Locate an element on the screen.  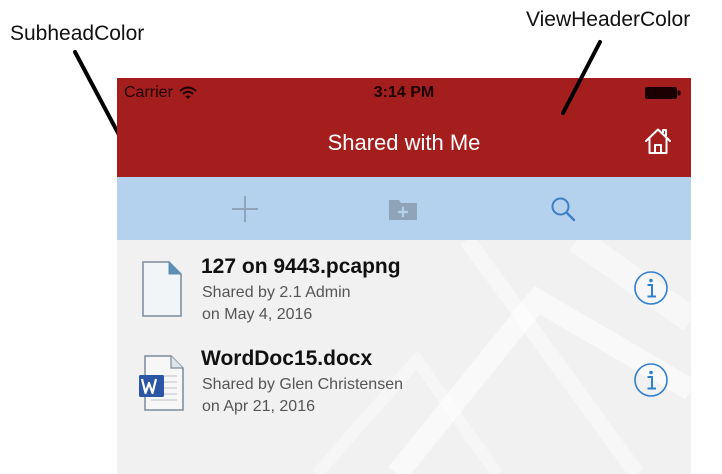
status-time: 3:14 PM is located at coordinates (404, 92).